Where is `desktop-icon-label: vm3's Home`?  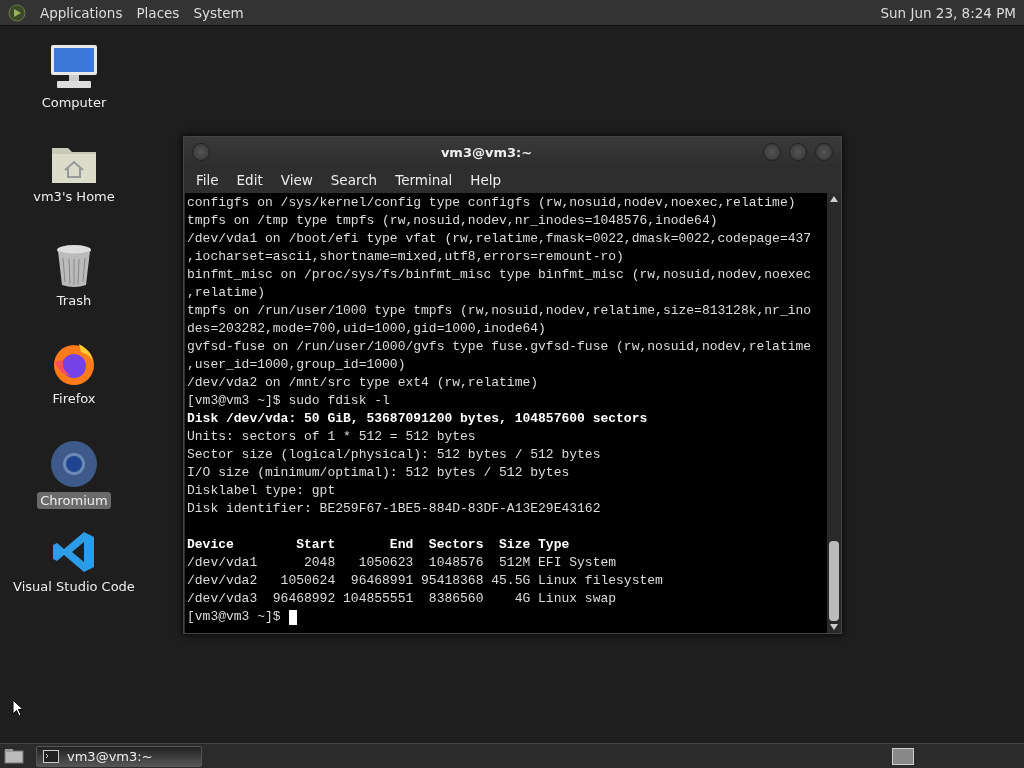
desktop-icon-label: vm3's Home is located at coordinates (74, 196).